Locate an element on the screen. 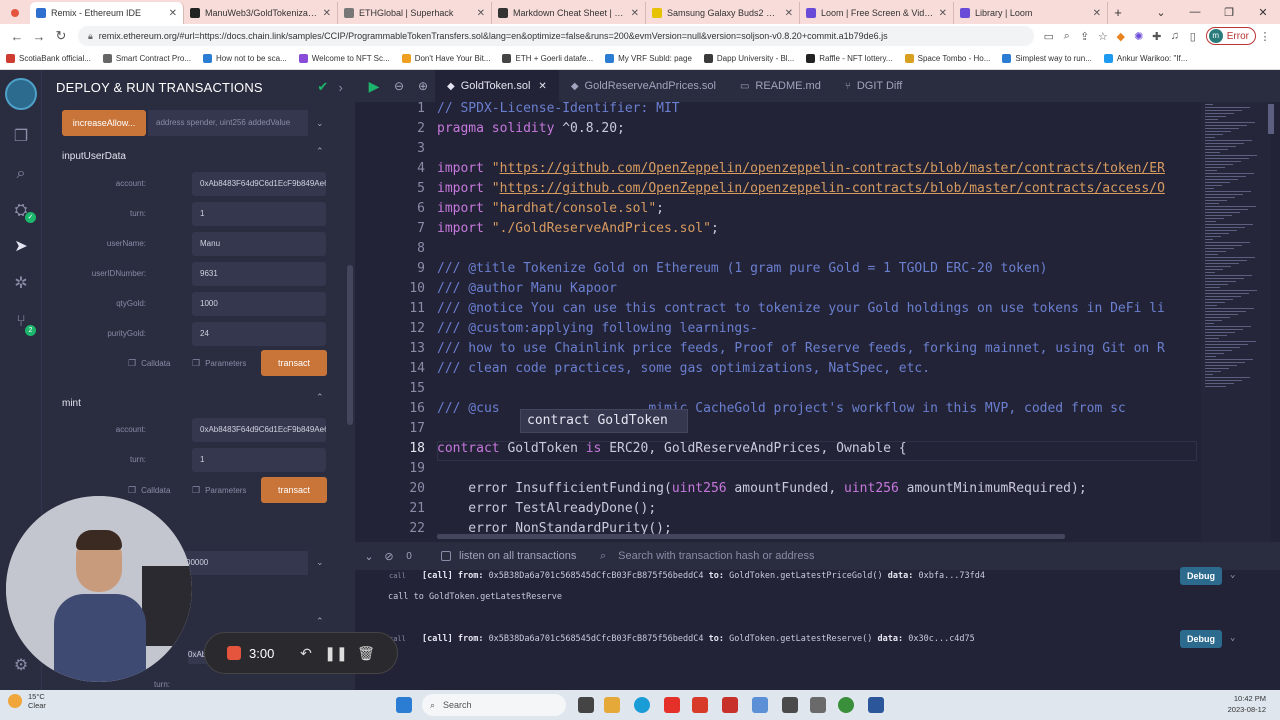 This screenshot has width=1280, height=720. editor-tab: ◆ GoldReserveAndPrices.sol is located at coordinates (643, 86).